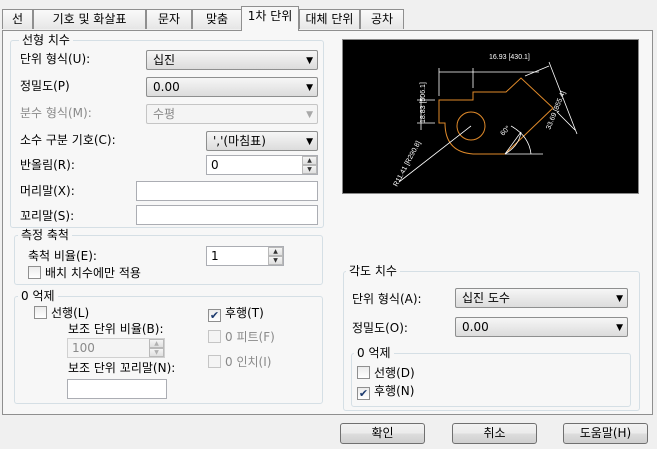 This screenshot has width=657, height=449. I want to click on prefix-input, so click(227, 191).